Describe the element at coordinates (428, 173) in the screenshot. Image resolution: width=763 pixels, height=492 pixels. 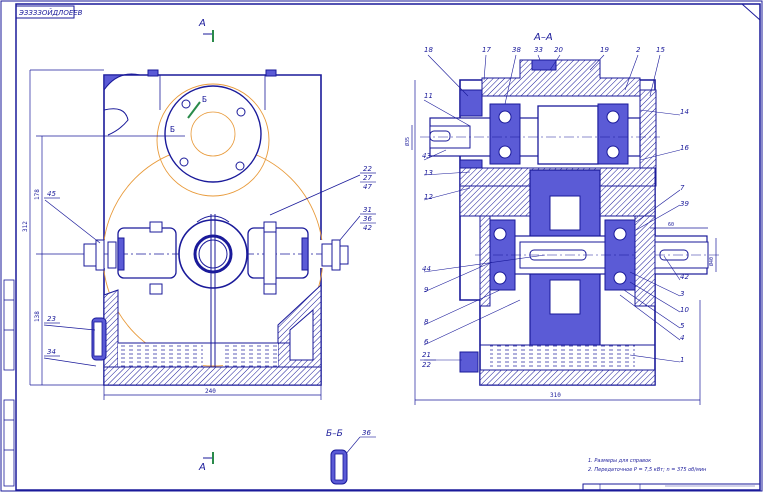
I see `label-13: 13` at that location.